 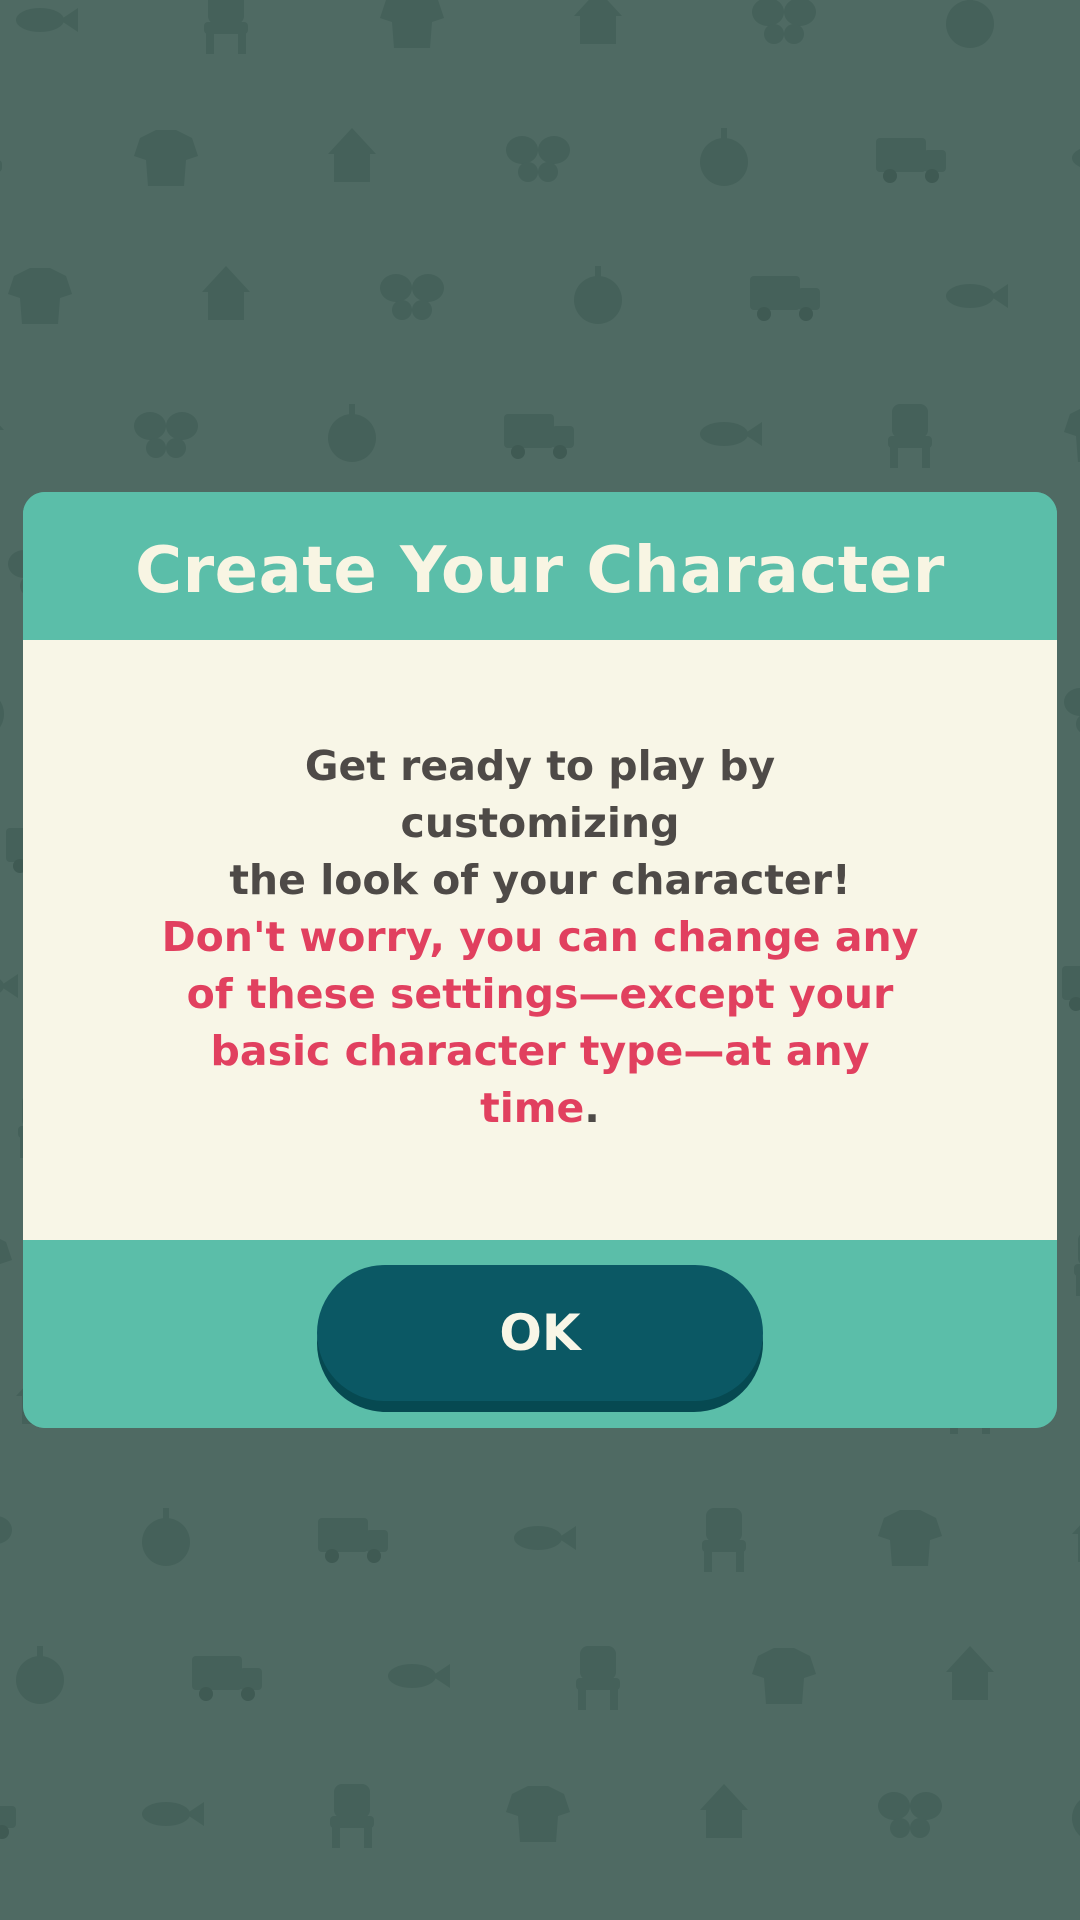 I want to click on note-line-3-wrapper: basic character type—at any time., so click(x=540, y=1080).